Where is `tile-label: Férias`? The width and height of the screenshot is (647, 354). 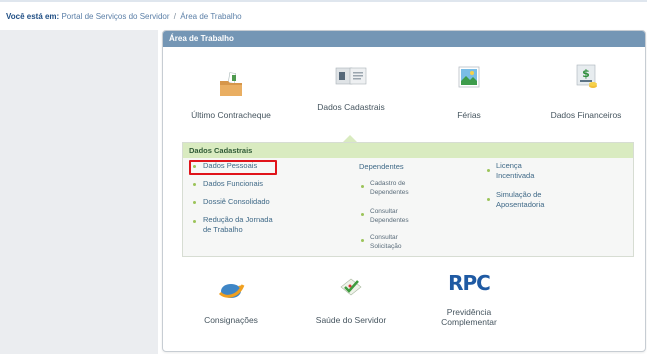 tile-label: Férias is located at coordinates (469, 115).